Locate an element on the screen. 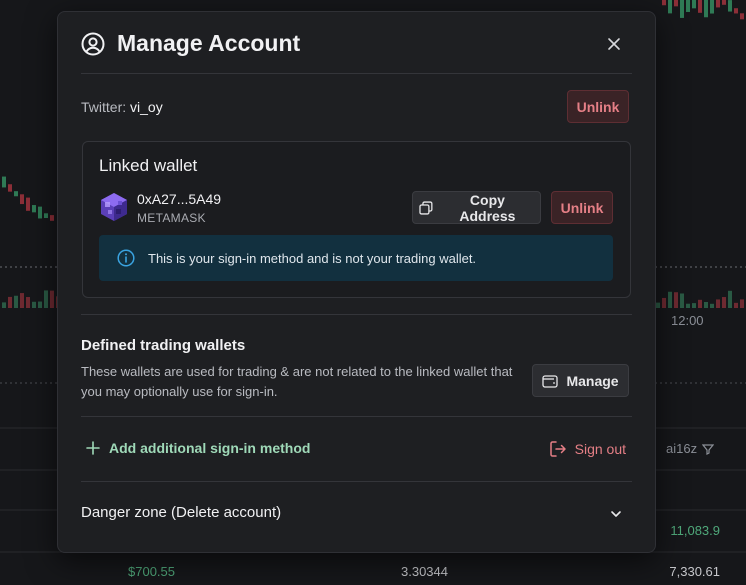 This screenshot has width=746, height=585. plus-icon is located at coordinates (93, 448).